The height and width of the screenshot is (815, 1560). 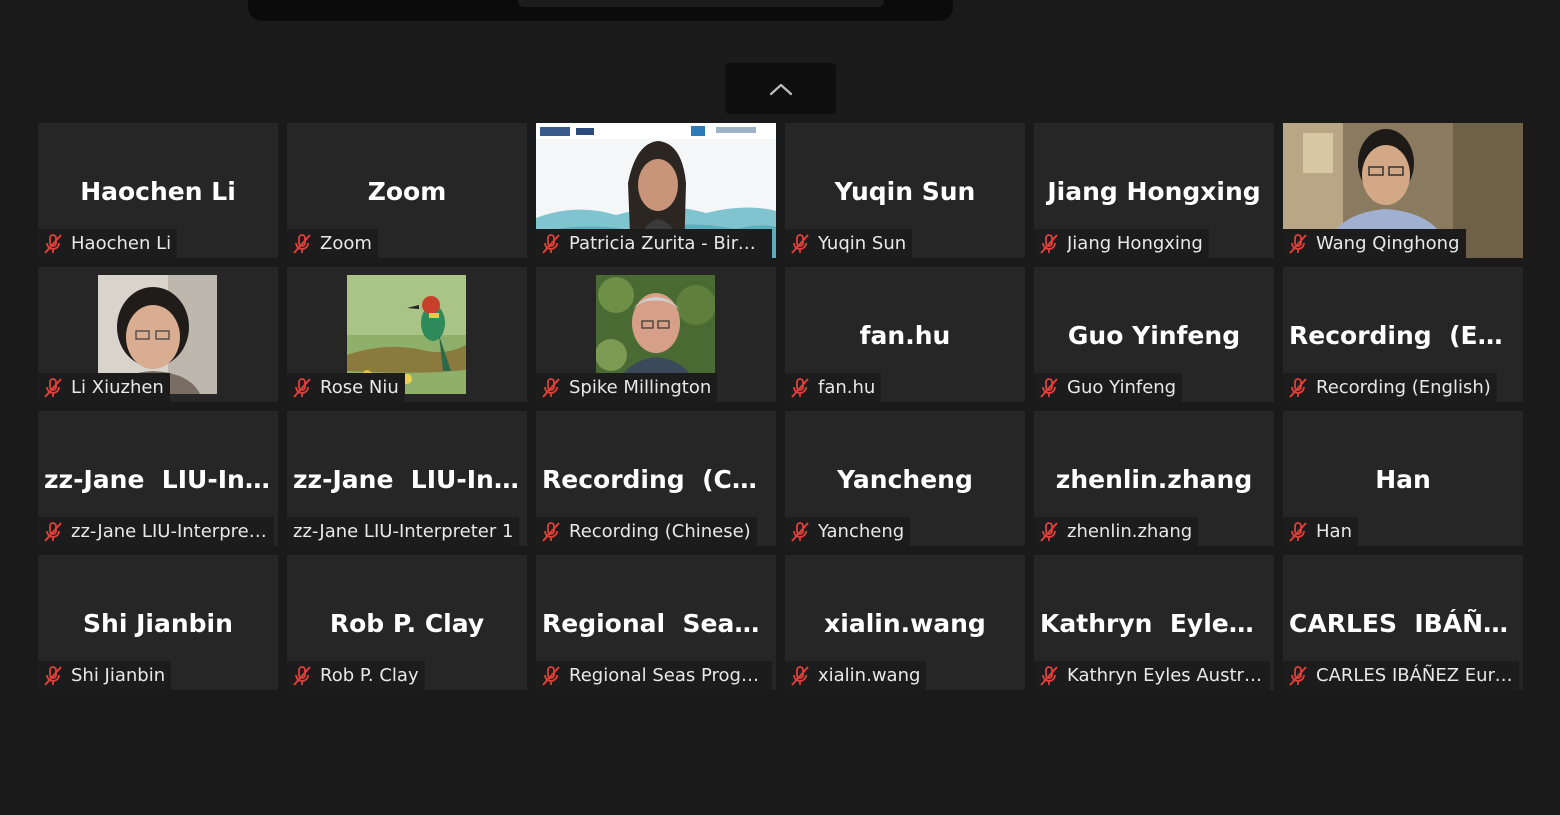 What do you see at coordinates (869, 675) in the screenshot?
I see `participant-label: xialin.wang` at bounding box center [869, 675].